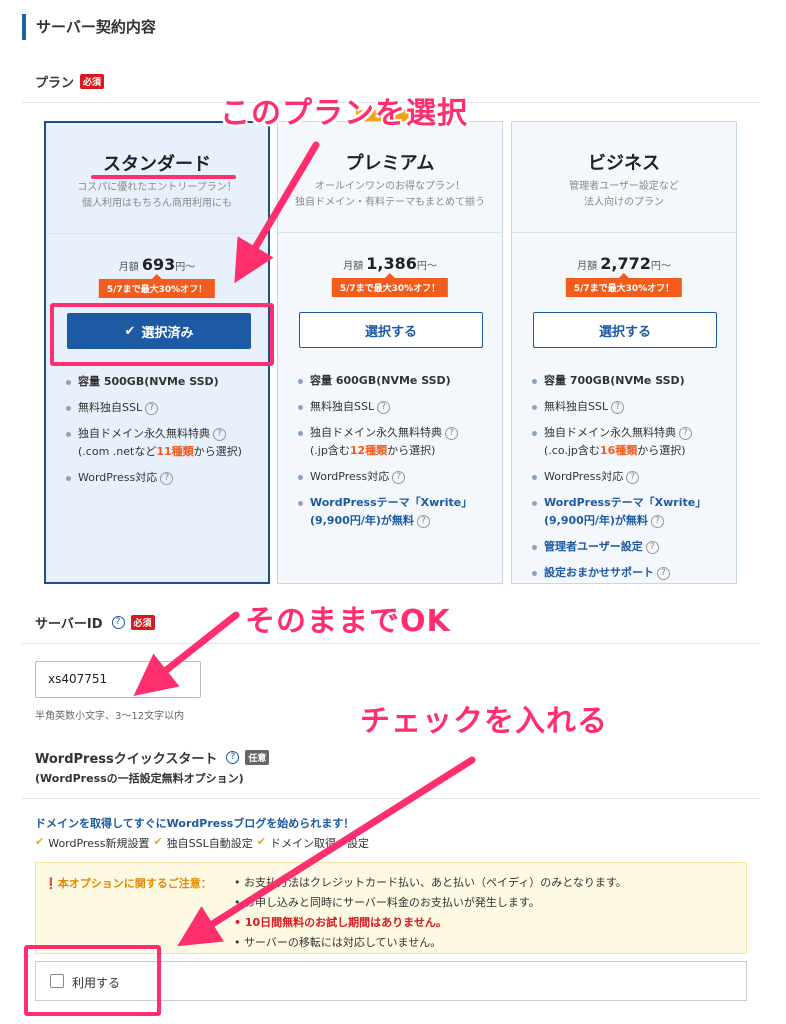  I want to click on plan-price: 月額 2,772円〜, so click(624, 263).